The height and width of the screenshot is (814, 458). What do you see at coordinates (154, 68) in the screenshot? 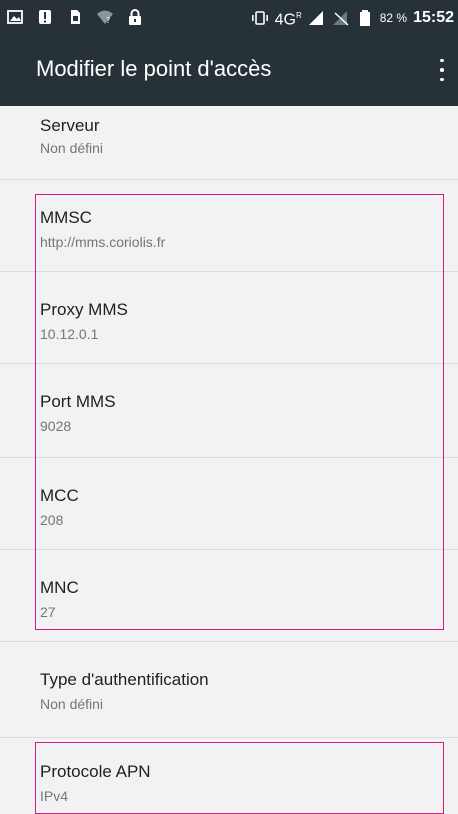
I see `page-title: Modifier le point d'accès` at bounding box center [154, 68].